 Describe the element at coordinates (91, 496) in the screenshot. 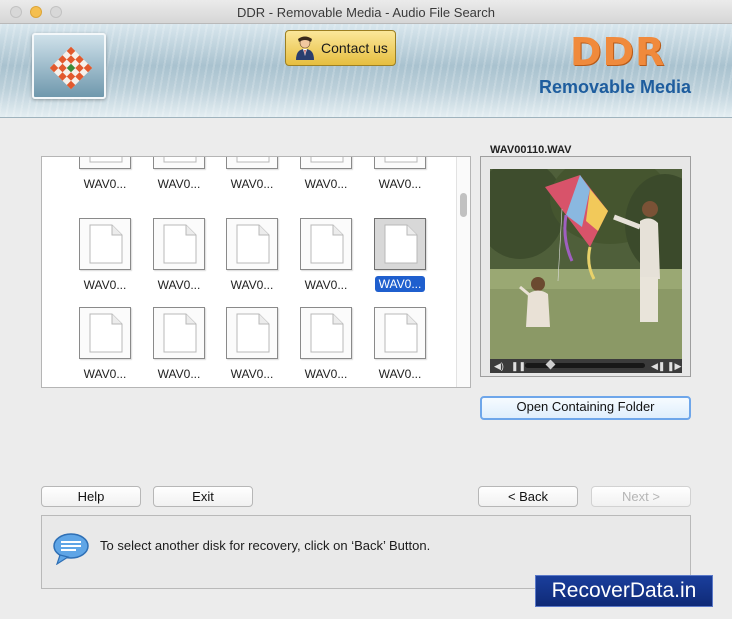

I see `help-button: Help` at that location.